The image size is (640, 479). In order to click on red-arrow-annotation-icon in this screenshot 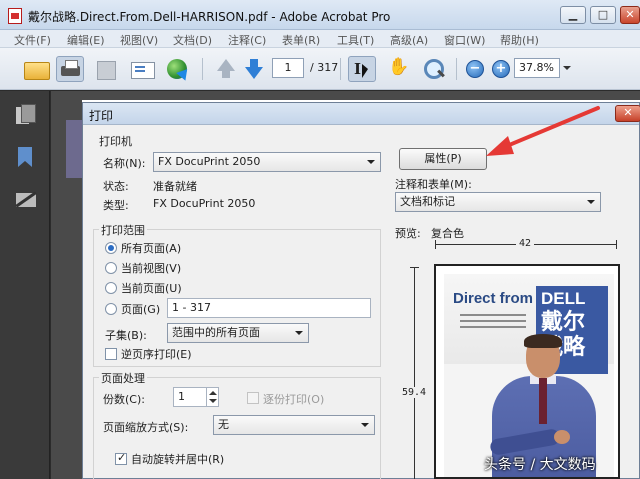, I will do `click(543, 131)`.